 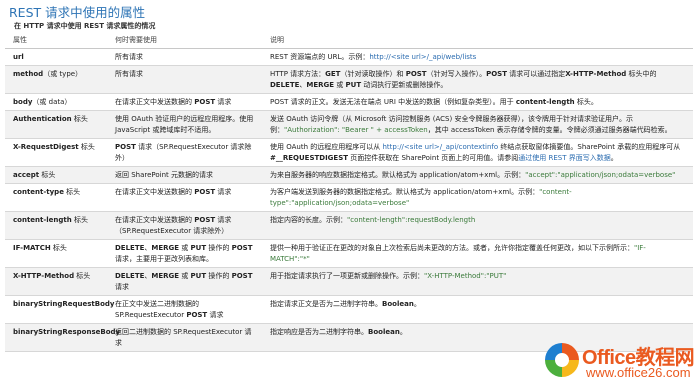 I want to click on property-name: X-RequestDigest, so click(x=46, y=147).